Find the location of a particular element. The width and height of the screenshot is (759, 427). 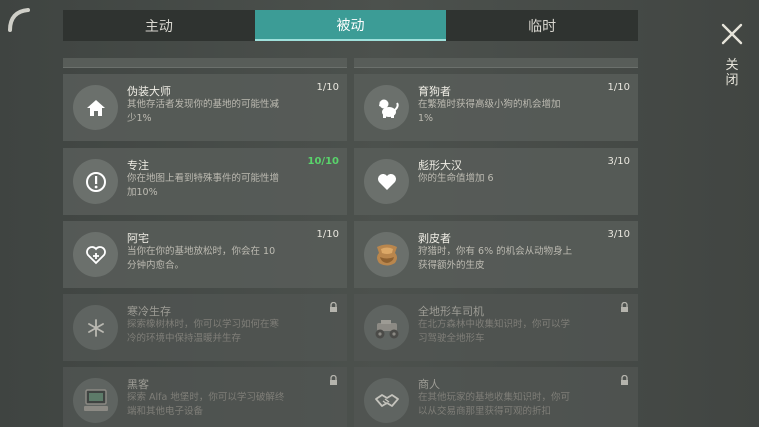

perk-description: 在北方森林中收集知识时，你可以学习驾驶全地形车 is located at coordinates (494, 331).